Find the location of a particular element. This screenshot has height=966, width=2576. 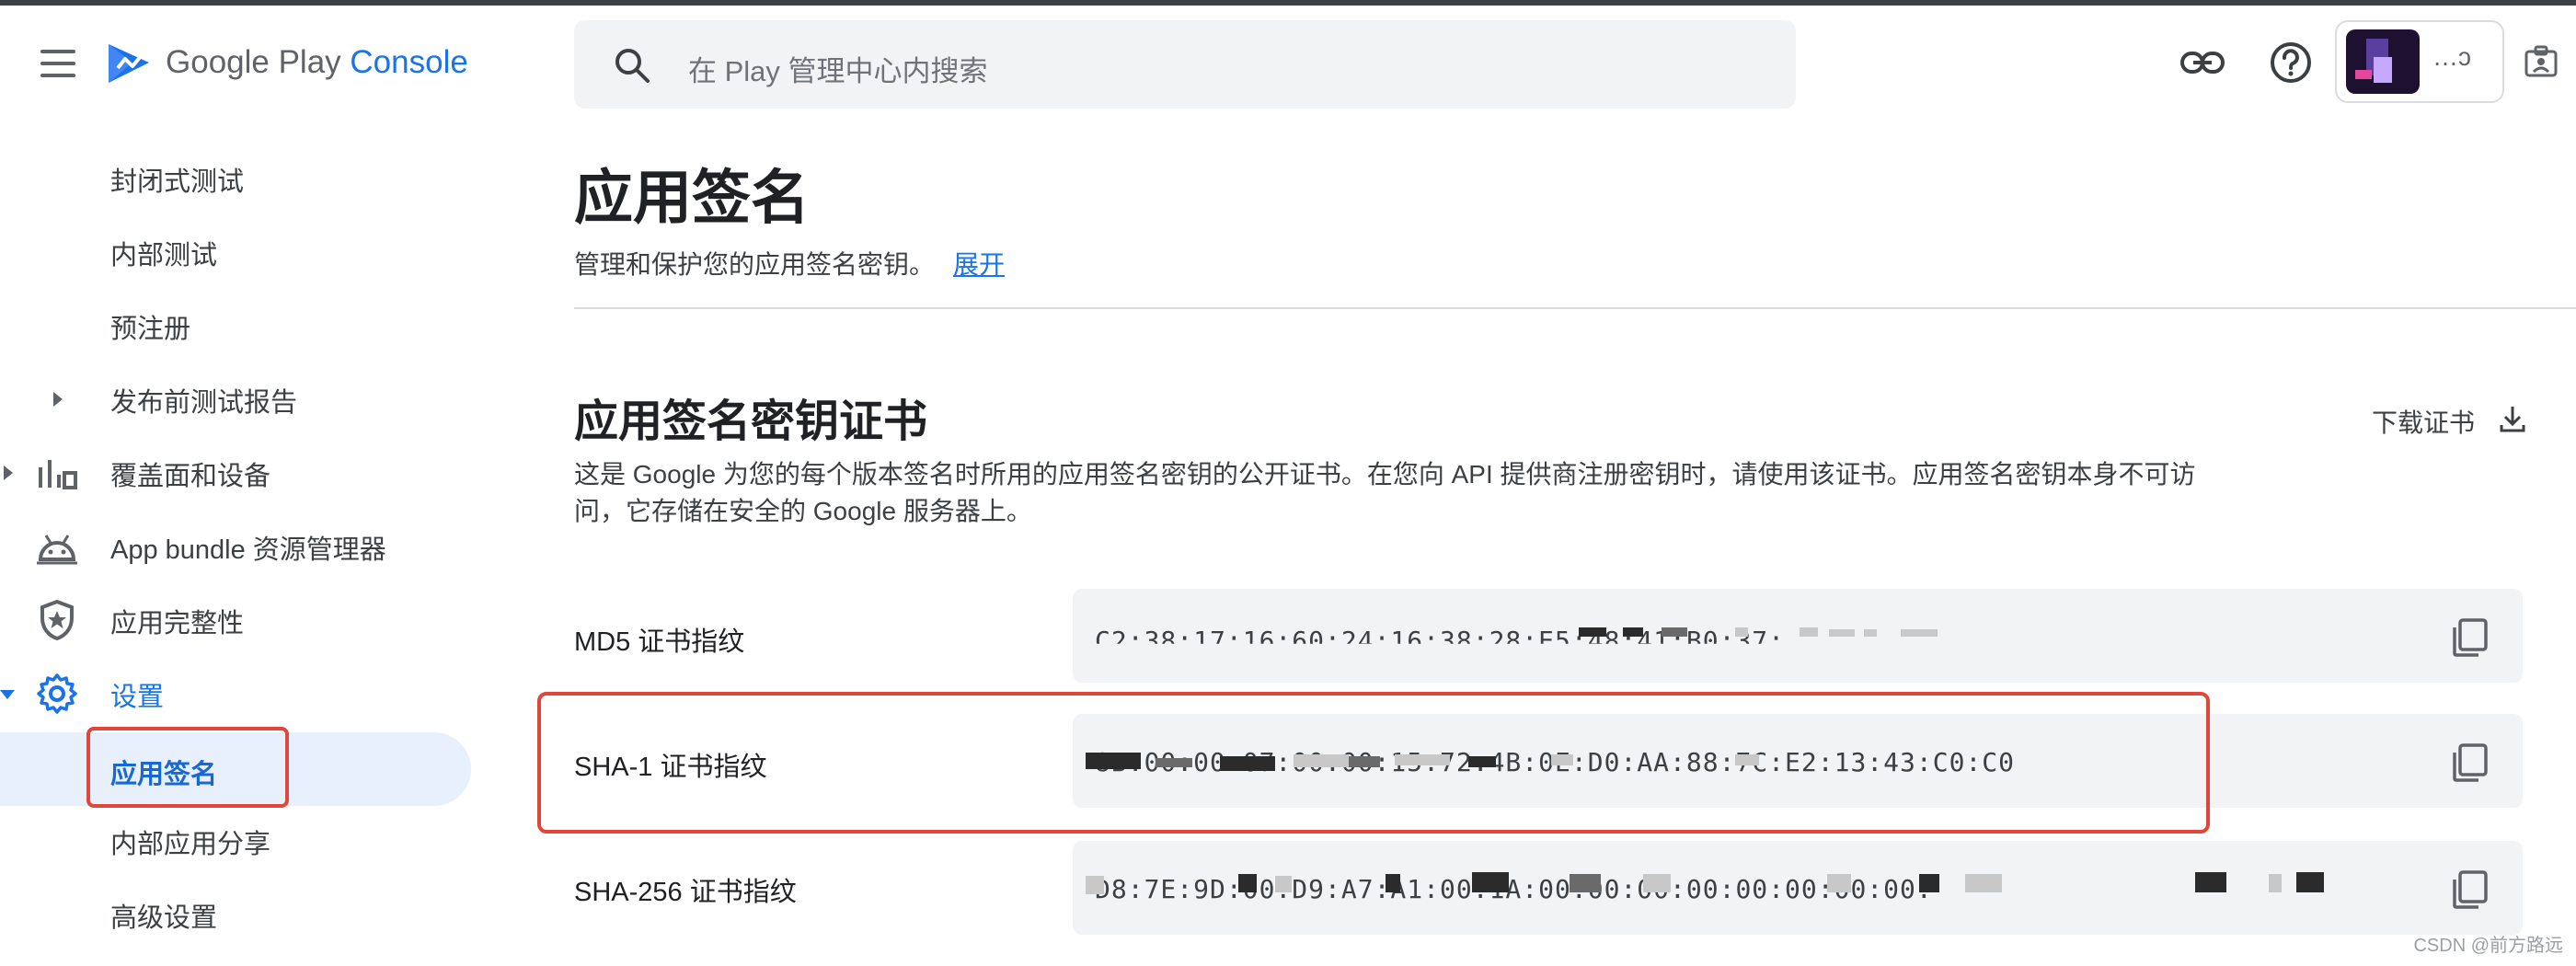

sidebar-item-advanced-settings: 高级设置 is located at coordinates (239, 914).